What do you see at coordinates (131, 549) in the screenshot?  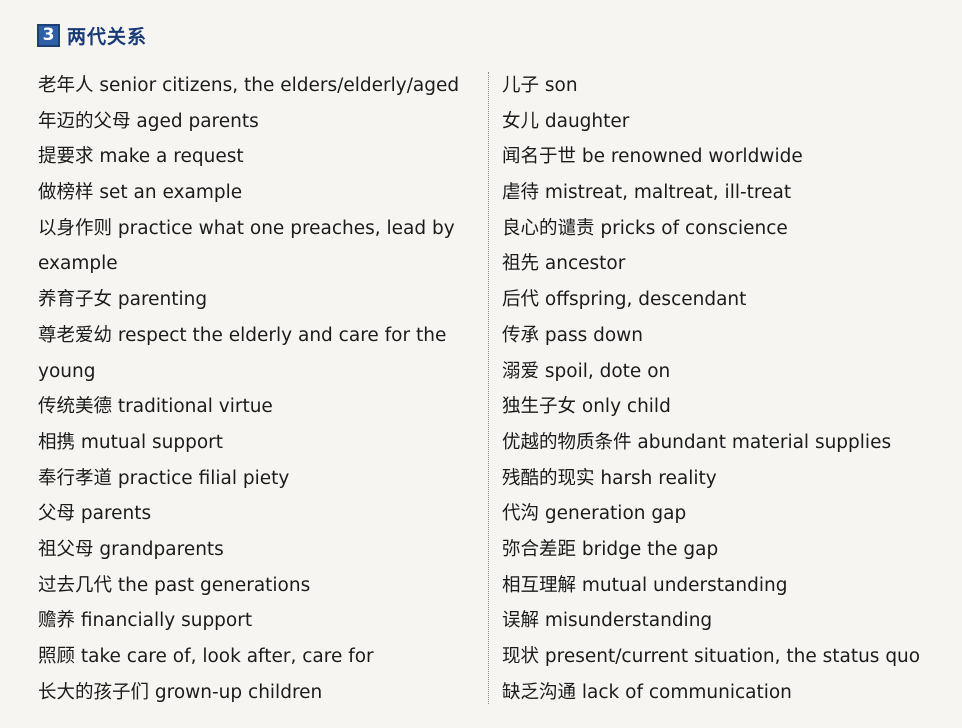 I see `vocab-entry: 祖父母 grandparents` at bounding box center [131, 549].